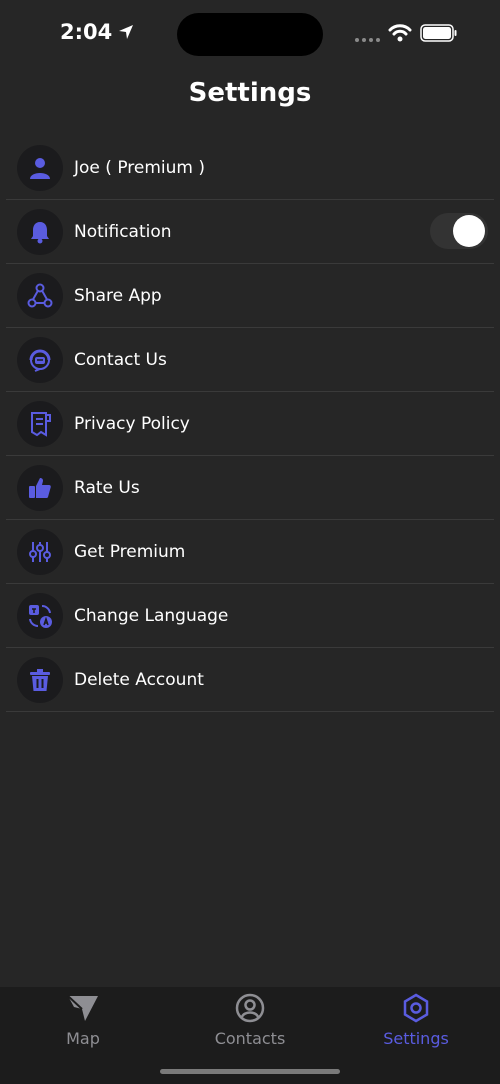 The width and height of the screenshot is (500, 1084). What do you see at coordinates (250, 296) in the screenshot?
I see `settings-item-share-app: Share App` at bounding box center [250, 296].